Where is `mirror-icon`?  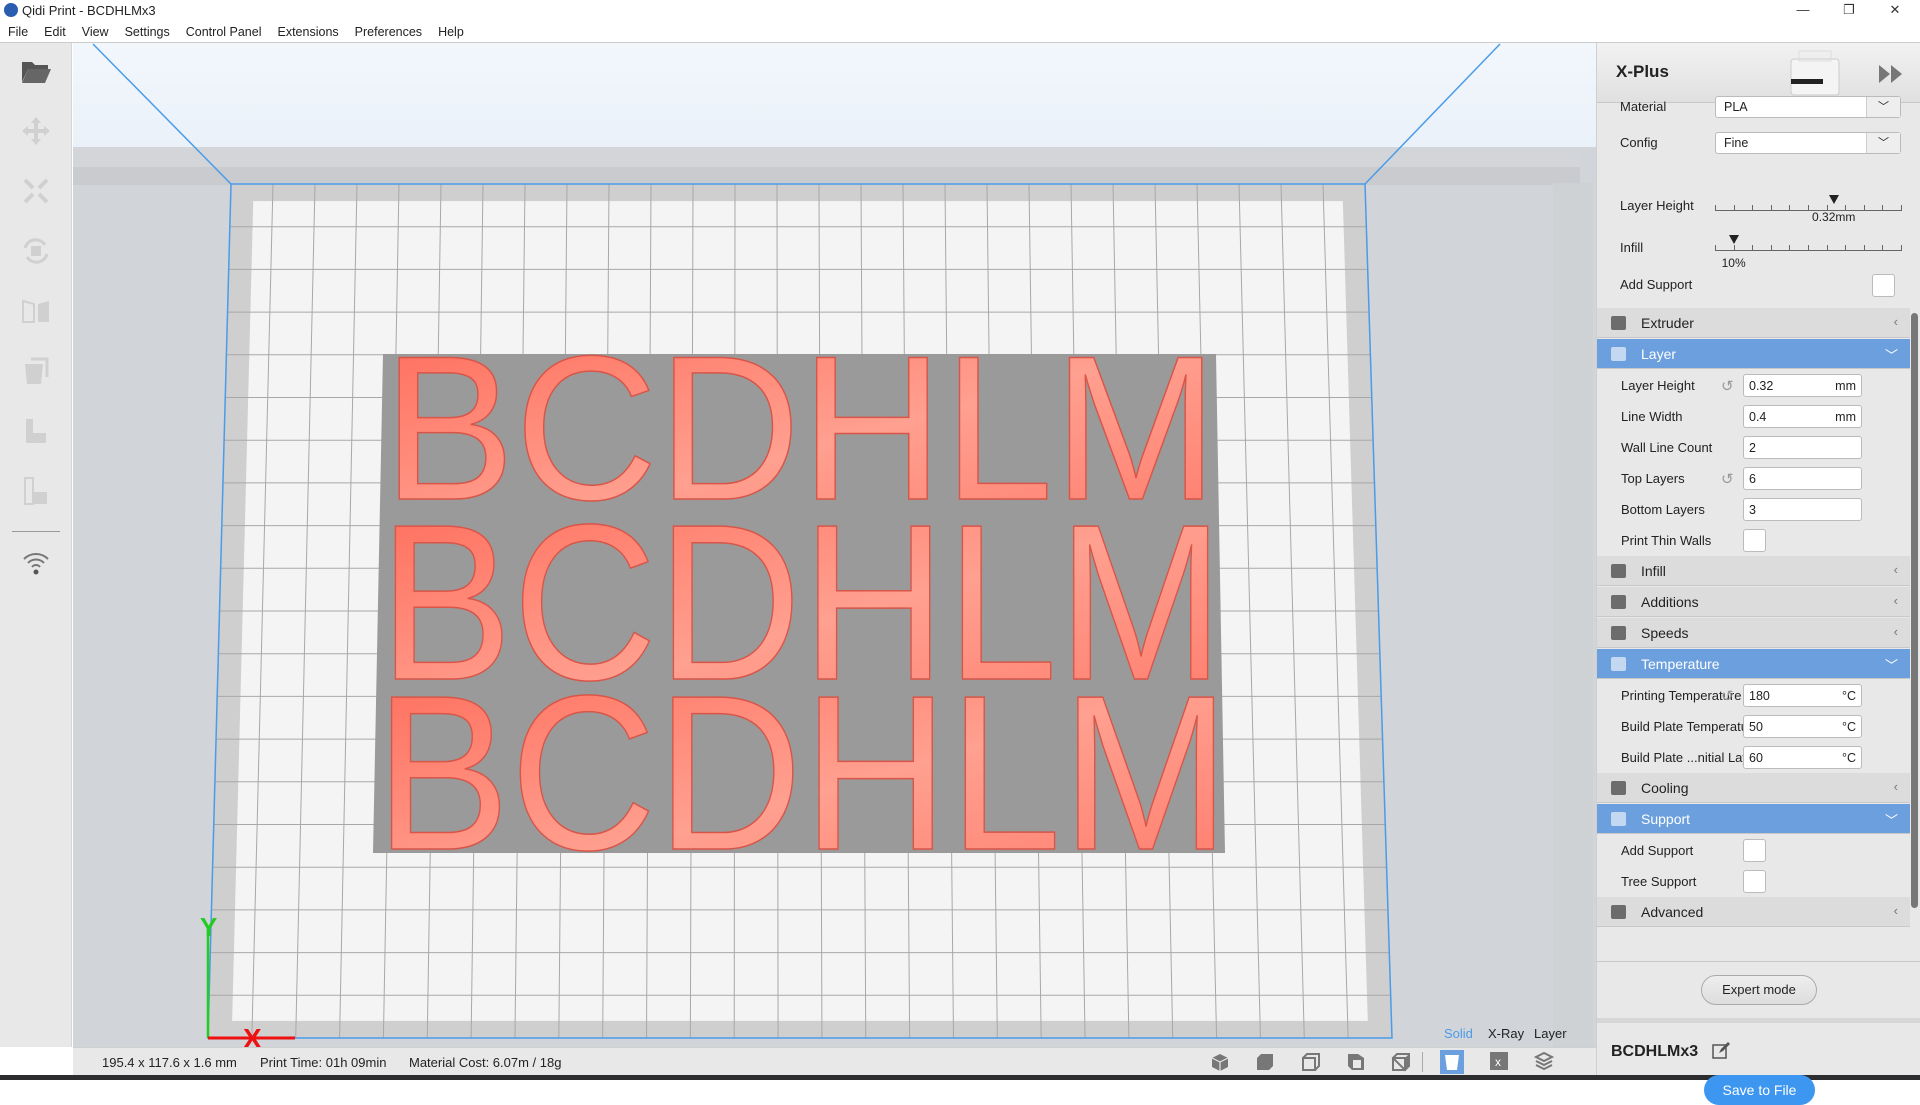
mirror-icon is located at coordinates (35, 311).